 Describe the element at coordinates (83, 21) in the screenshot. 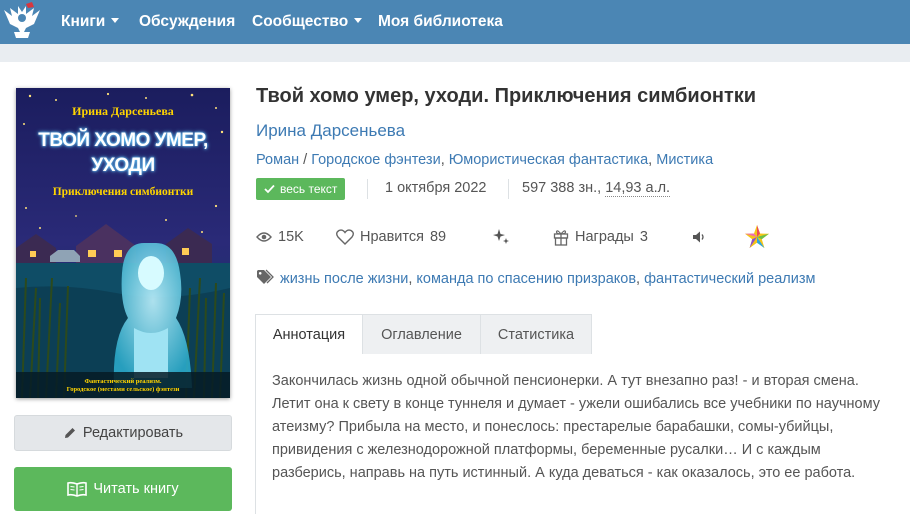

I see `nav-books-label: Книги` at that location.